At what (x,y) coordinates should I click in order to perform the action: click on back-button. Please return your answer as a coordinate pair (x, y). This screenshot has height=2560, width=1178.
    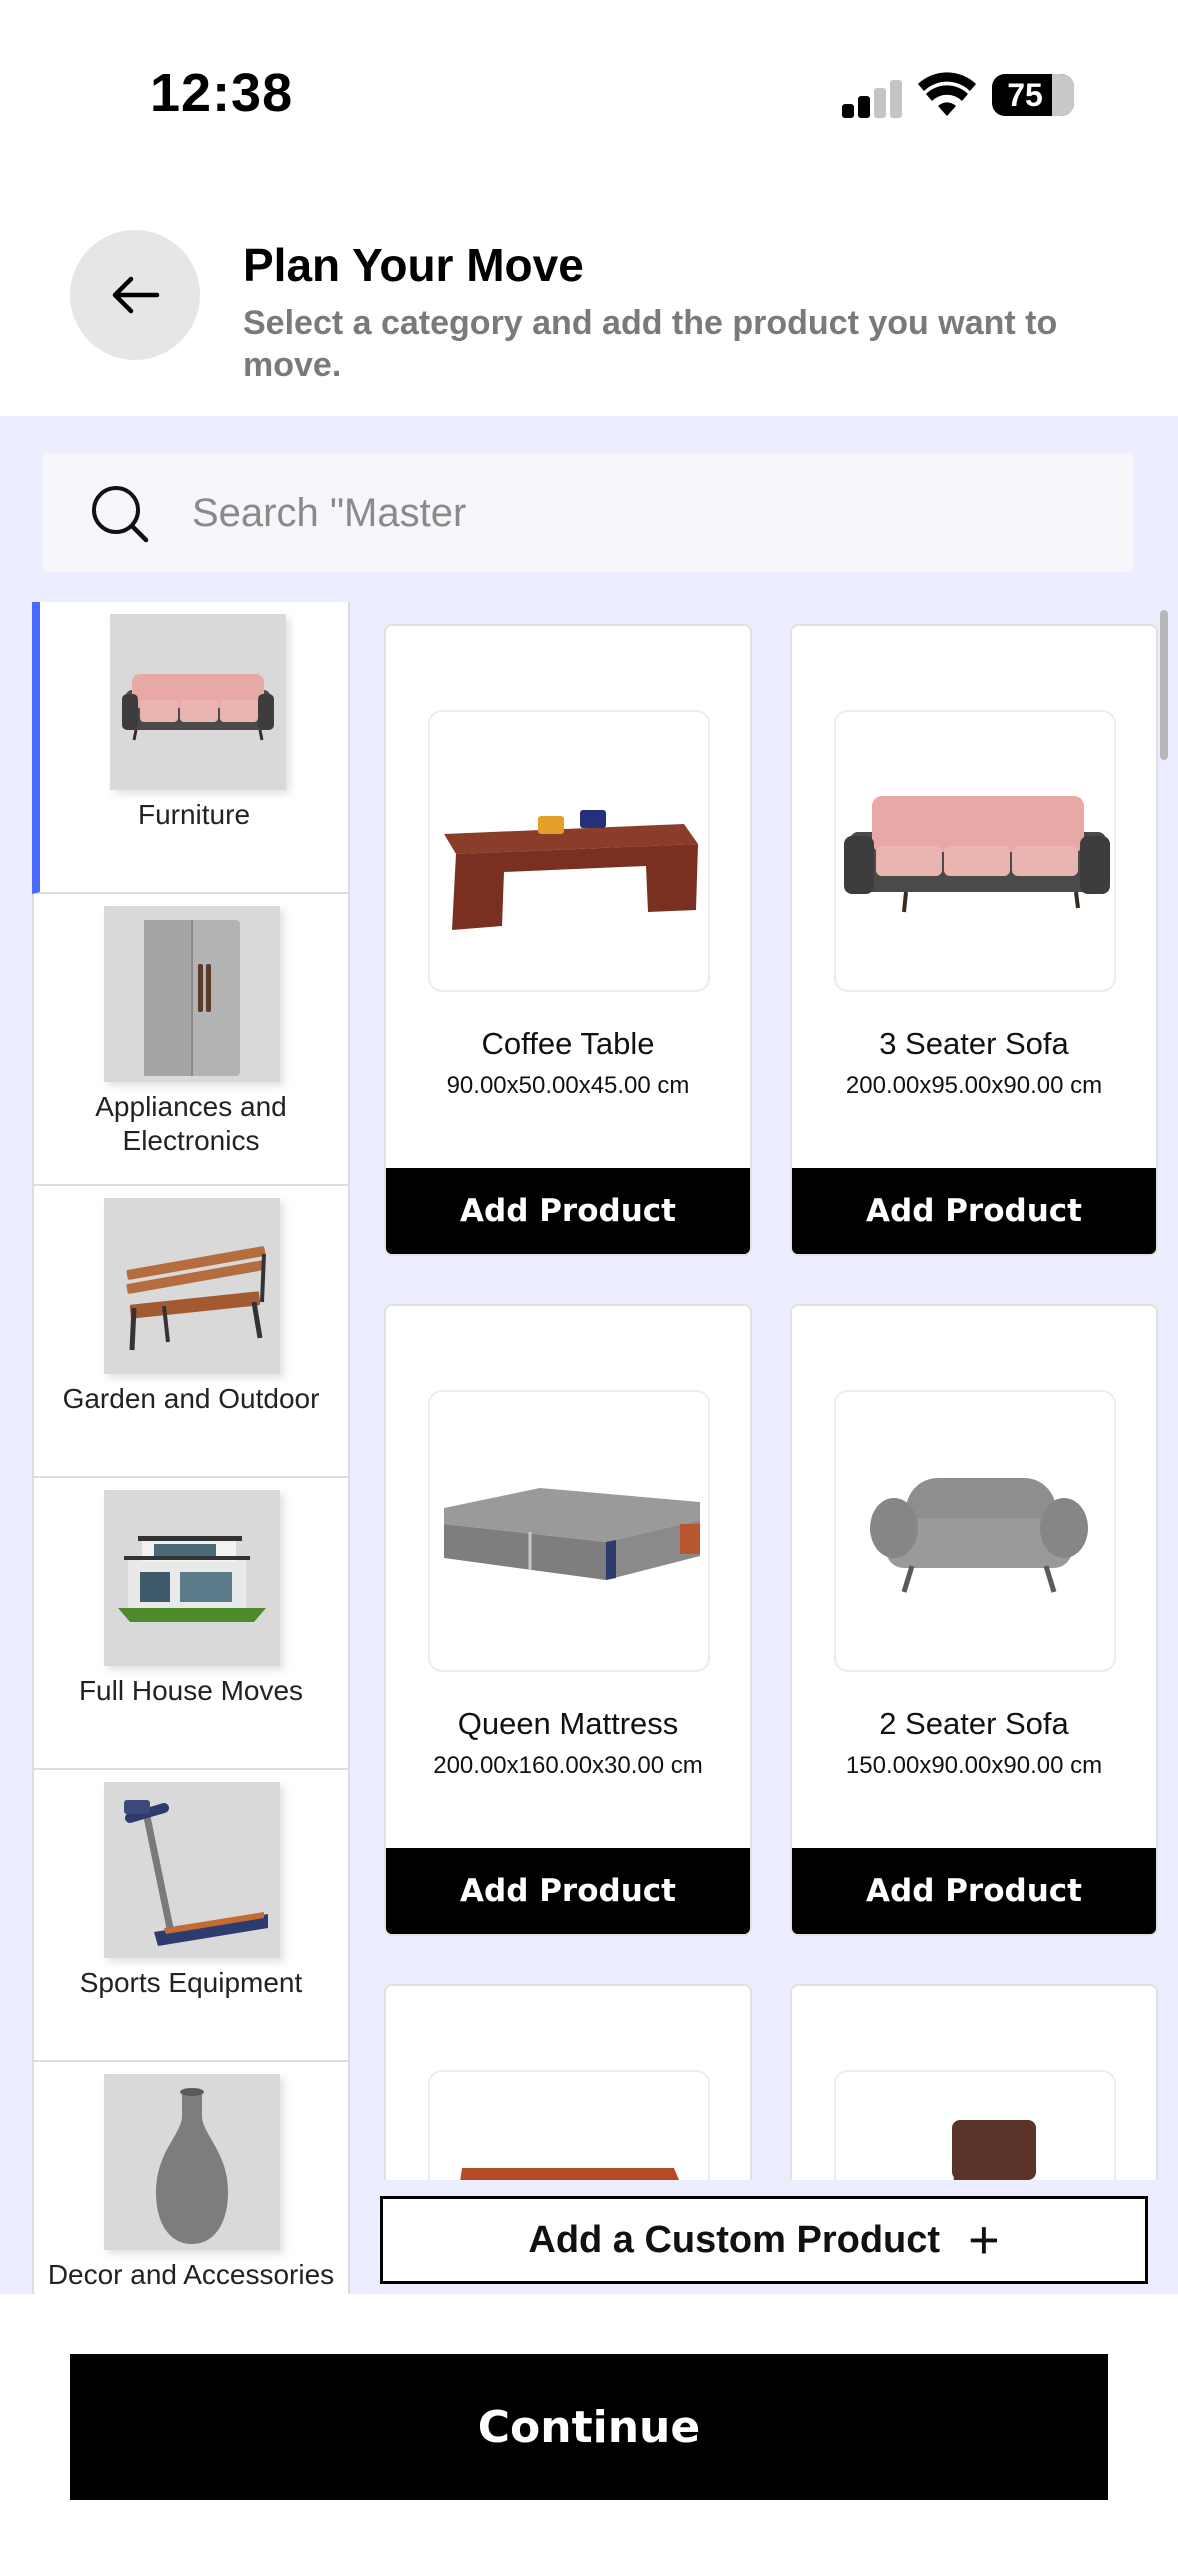
    Looking at the image, I should click on (135, 295).